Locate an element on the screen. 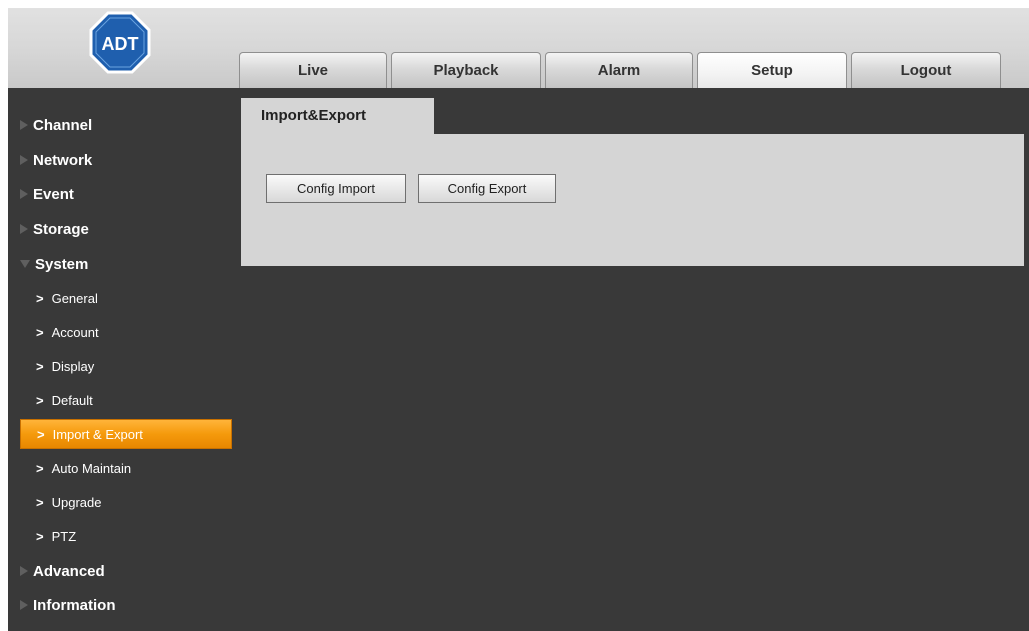  tab-alarm-label: Alarm is located at coordinates (619, 70).